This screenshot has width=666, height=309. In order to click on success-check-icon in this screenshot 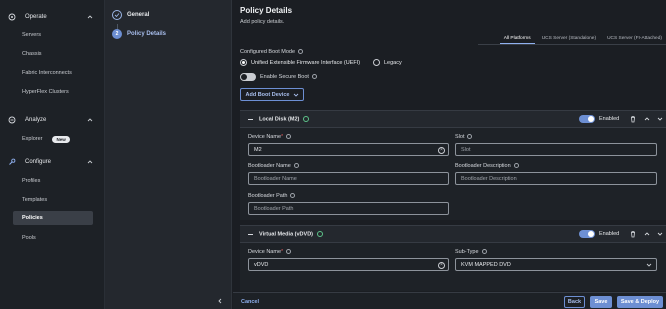, I will do `click(306, 119)`.